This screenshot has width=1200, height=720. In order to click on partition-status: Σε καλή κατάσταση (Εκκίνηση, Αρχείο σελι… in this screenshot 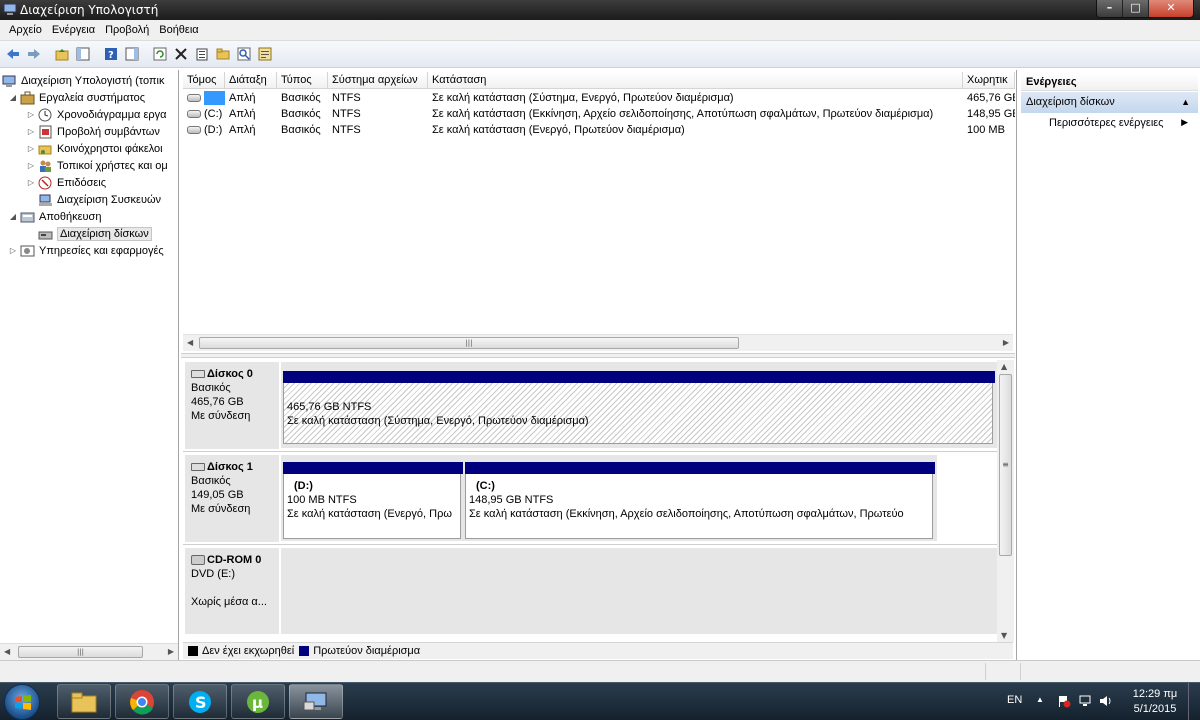, I will do `click(686, 514)`.